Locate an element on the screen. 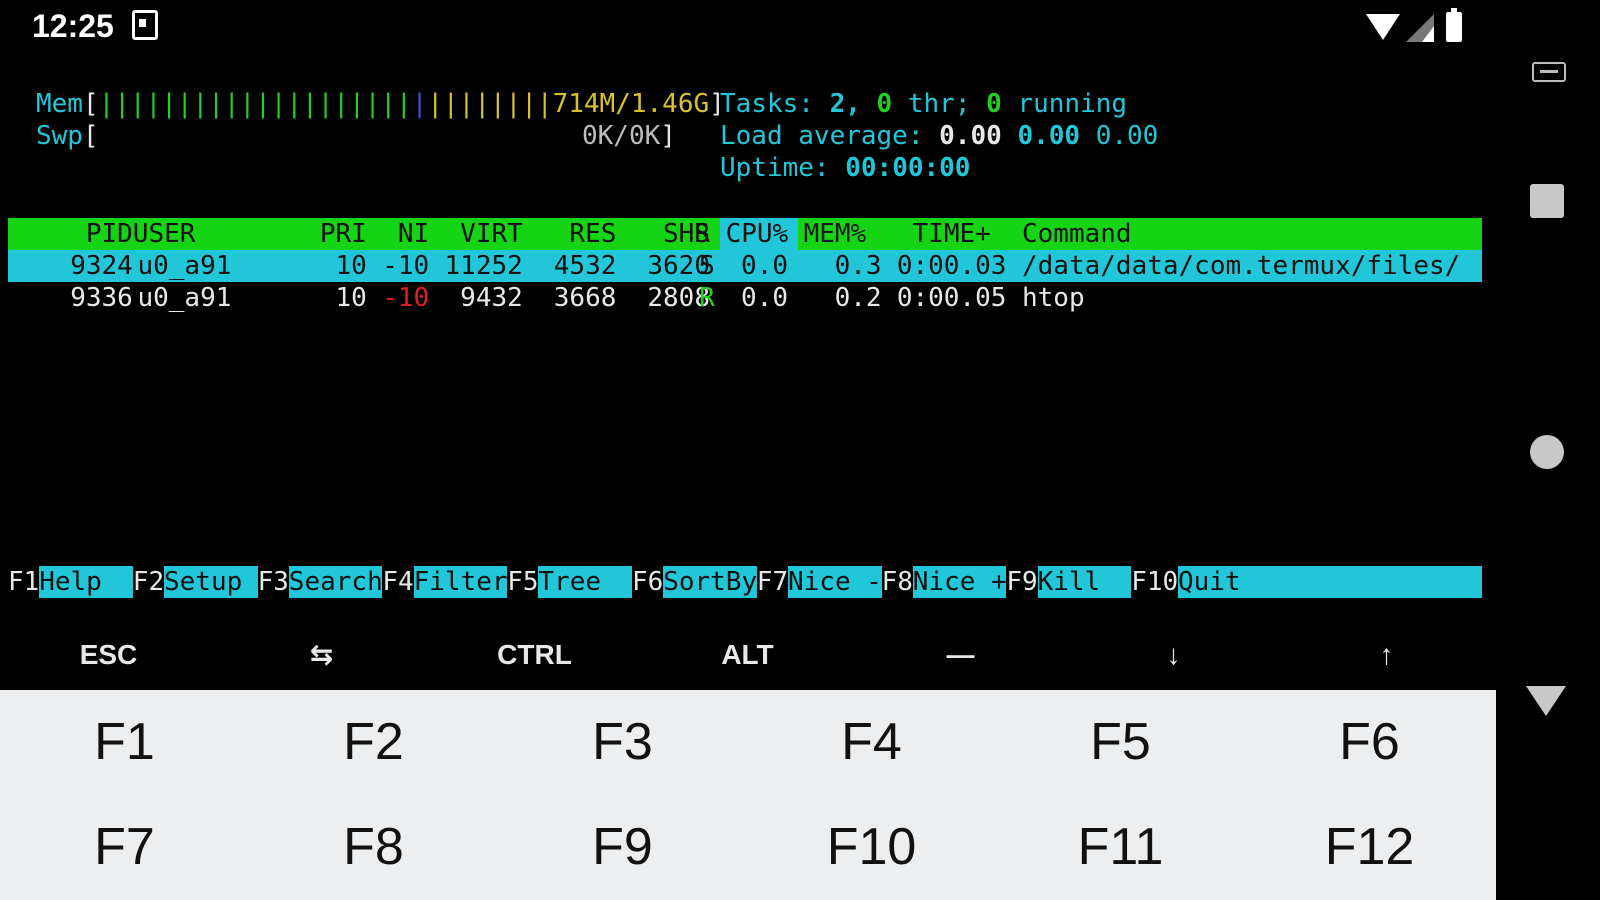  cell-command: /data/data/com.termux/files/ is located at coordinates (1241, 266).